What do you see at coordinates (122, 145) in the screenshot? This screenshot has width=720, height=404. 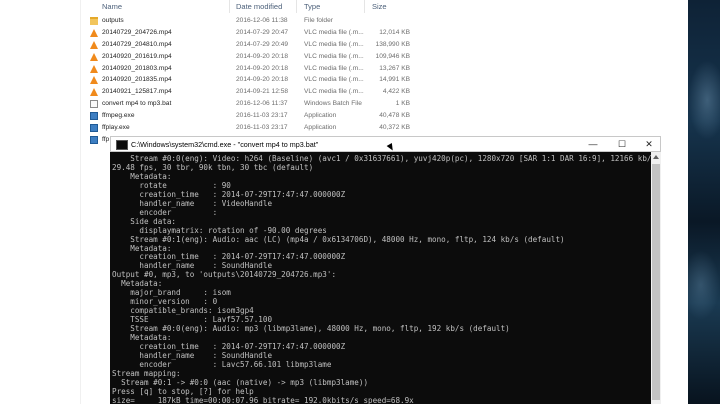 I see `cmd-app-icon` at bounding box center [122, 145].